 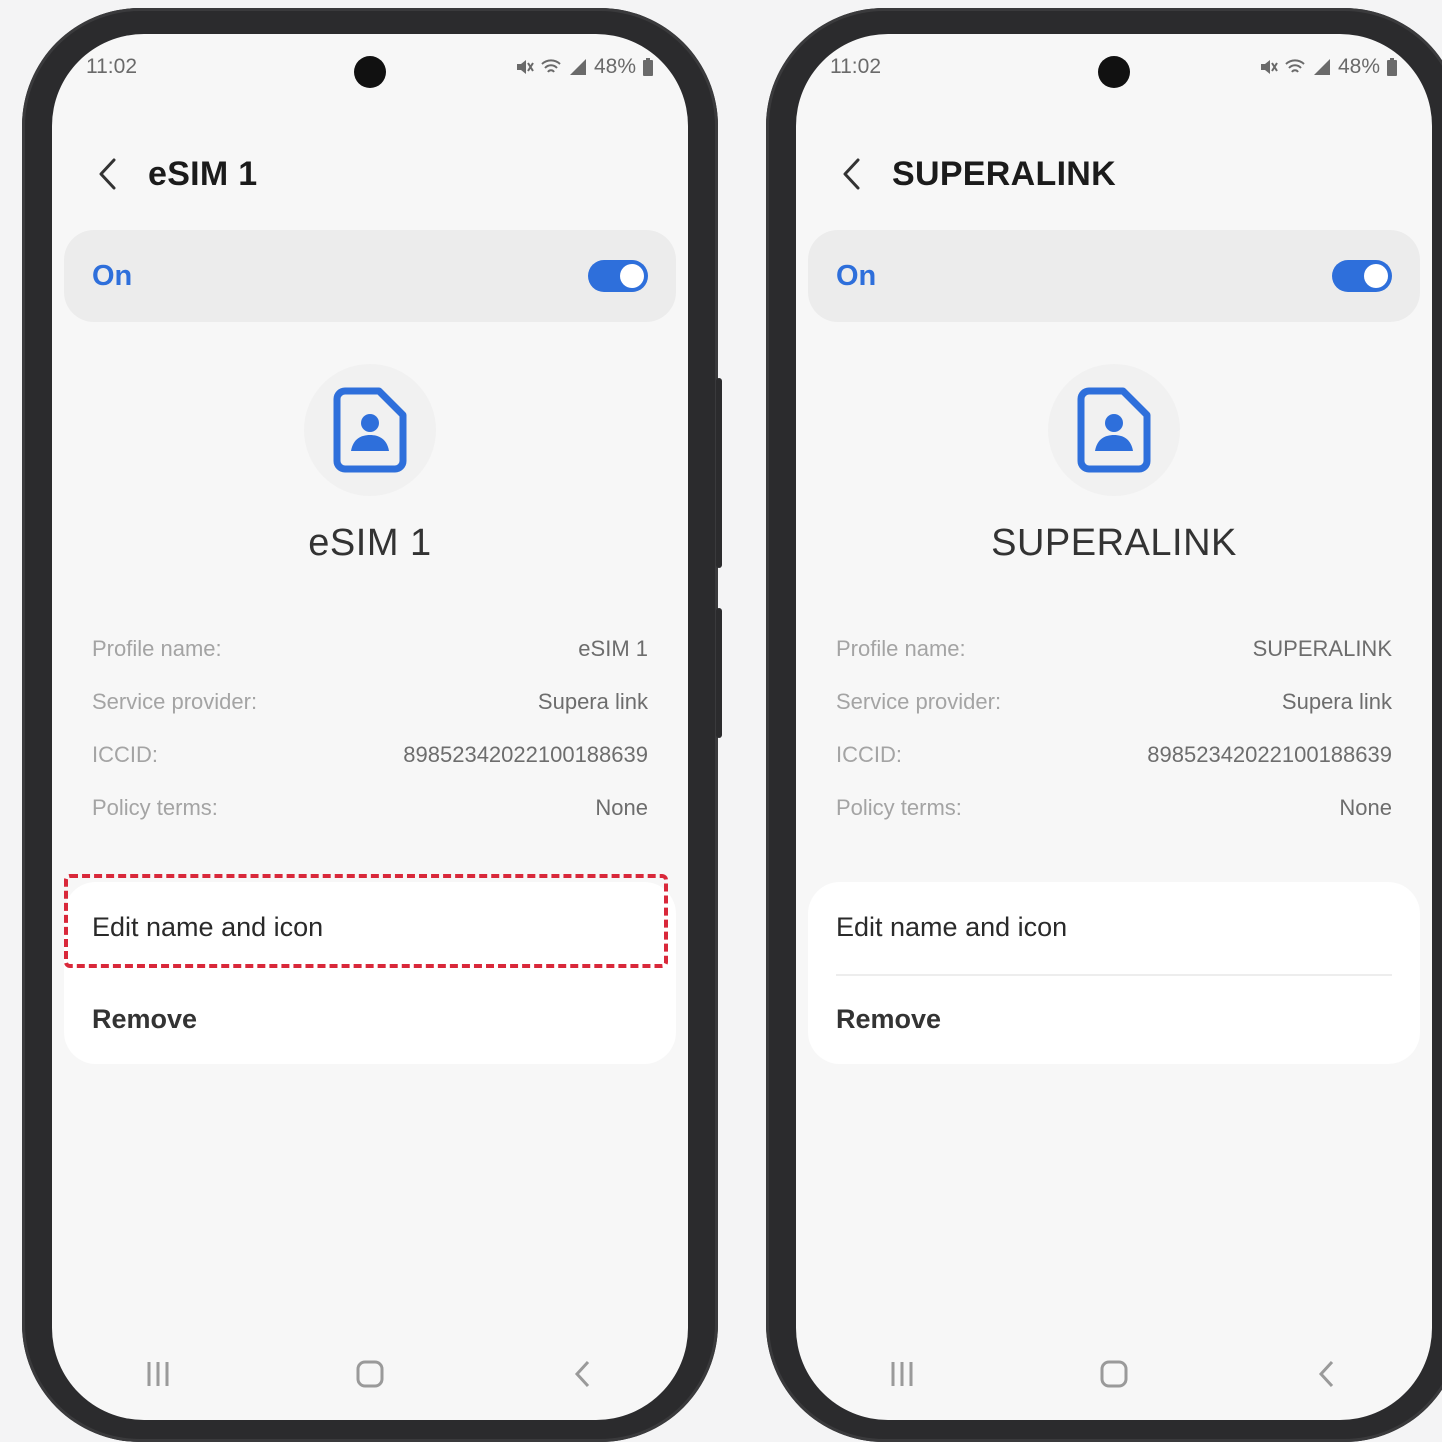 I want to click on highlight-box, so click(x=366, y=921).